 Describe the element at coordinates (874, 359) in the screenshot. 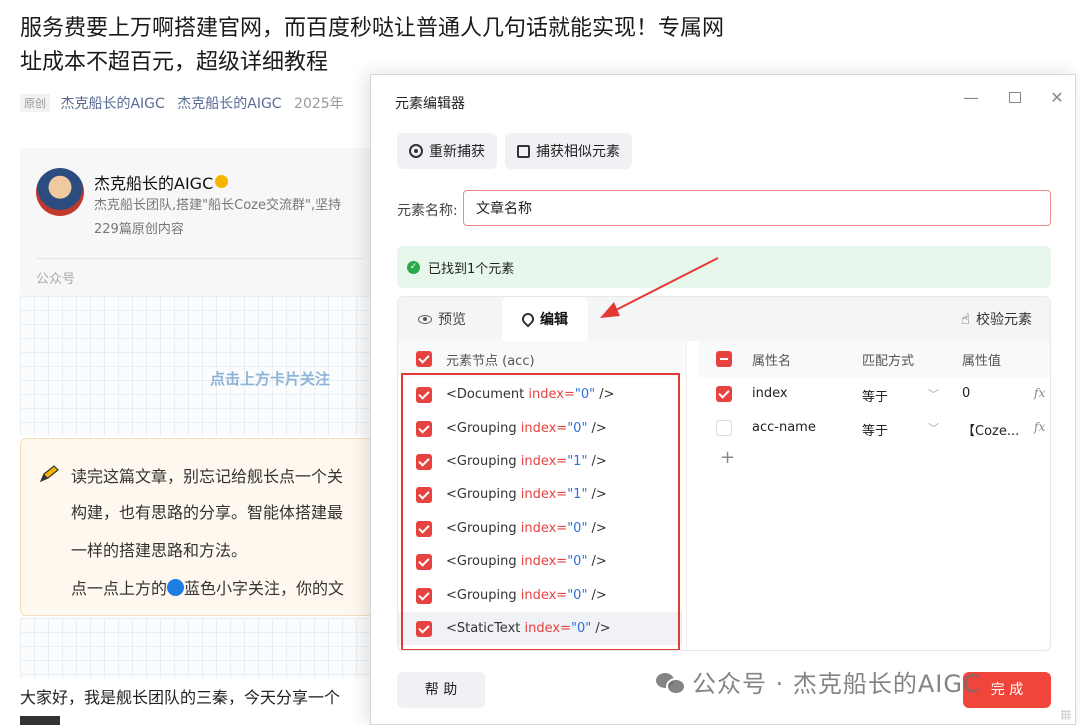

I see `props-header: 属性名 匹配方式 属性值` at that location.